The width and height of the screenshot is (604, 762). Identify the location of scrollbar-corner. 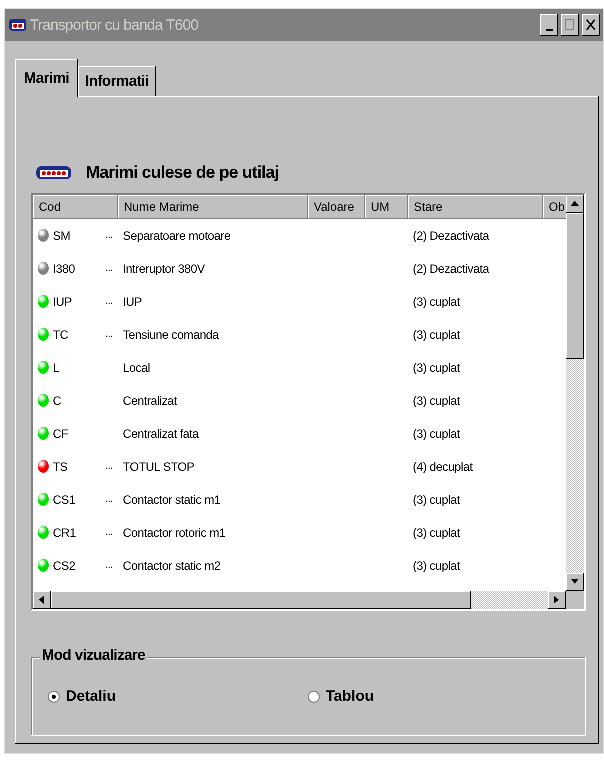
(575, 600).